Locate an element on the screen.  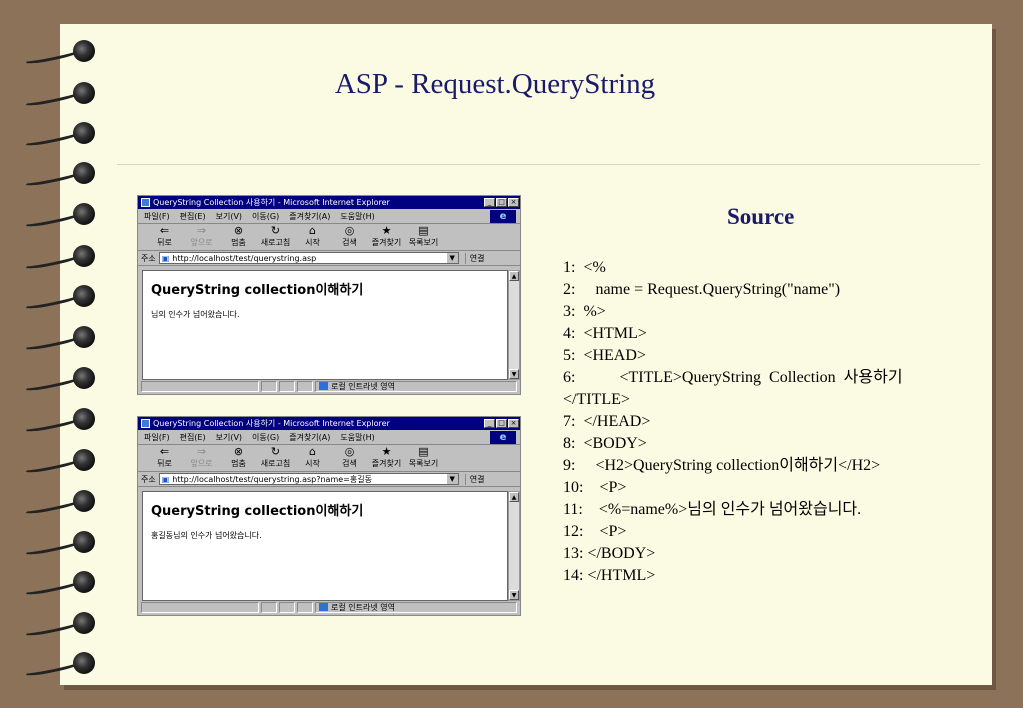
toolbar: ⇐ 뒤로 ⇒ 앞으로 ⊗ 멈춤 ↻ 새로고침 ⌂ 시작 ◎ 검색 ★ 즐겨찾기 ▤ 목록보기 is located at coordinates (329, 458).